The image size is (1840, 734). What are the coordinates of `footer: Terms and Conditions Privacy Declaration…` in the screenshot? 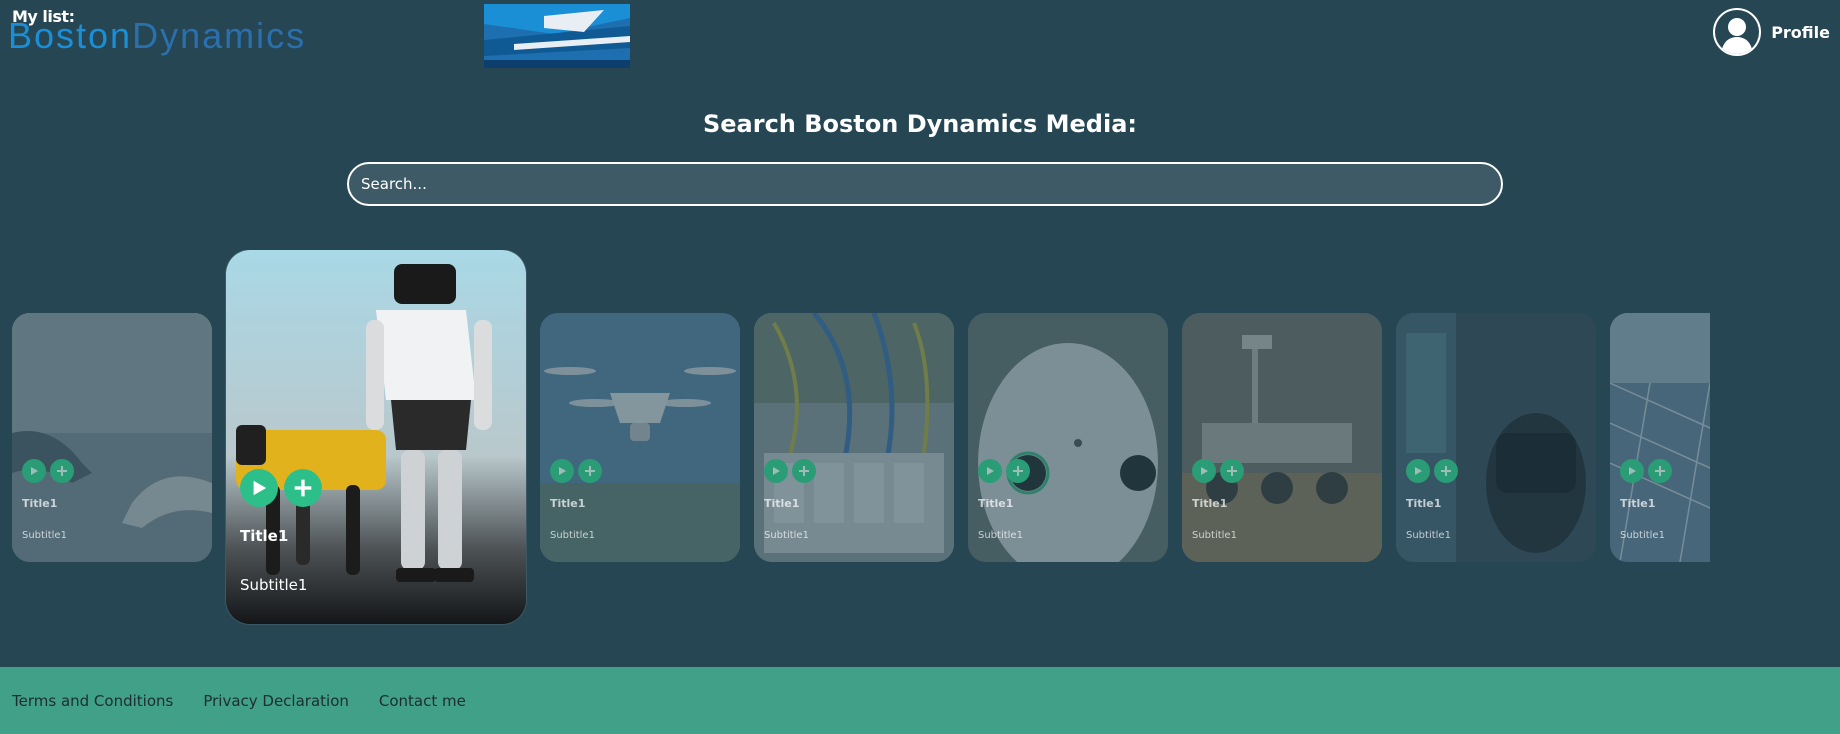 It's located at (920, 700).